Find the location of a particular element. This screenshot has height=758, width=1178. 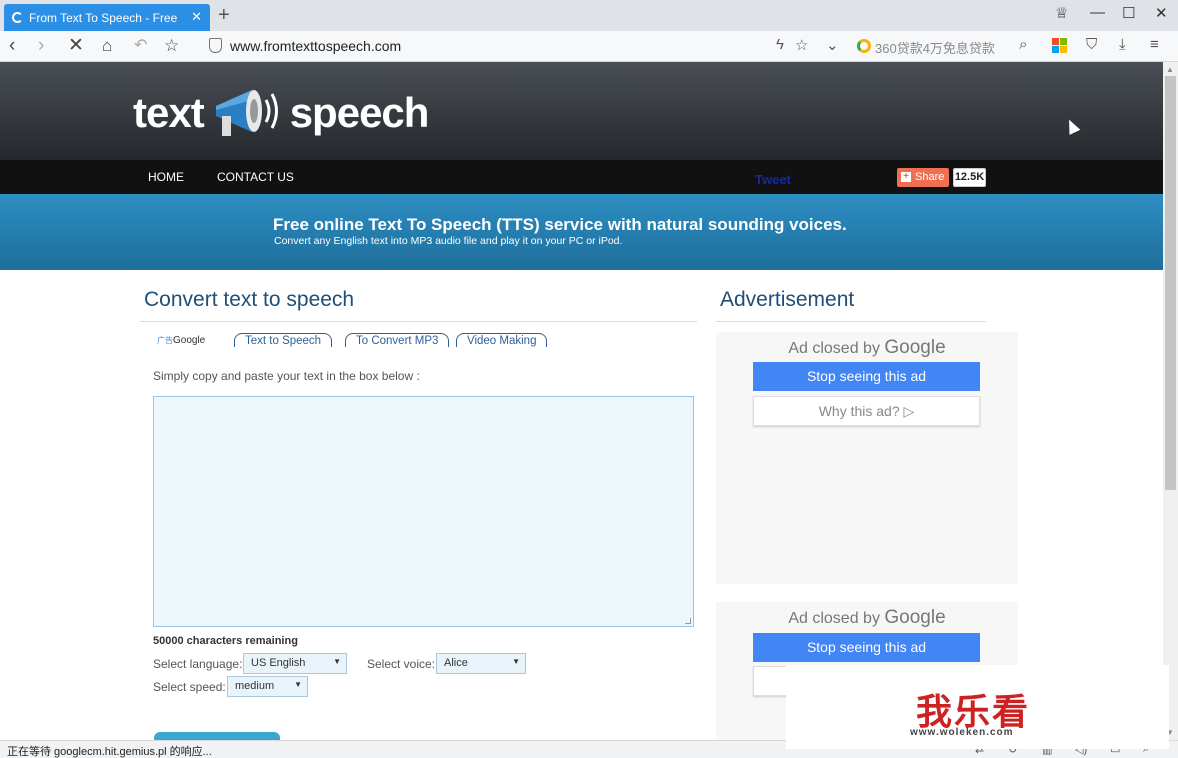

logo-text-left: text is located at coordinates (169, 112).